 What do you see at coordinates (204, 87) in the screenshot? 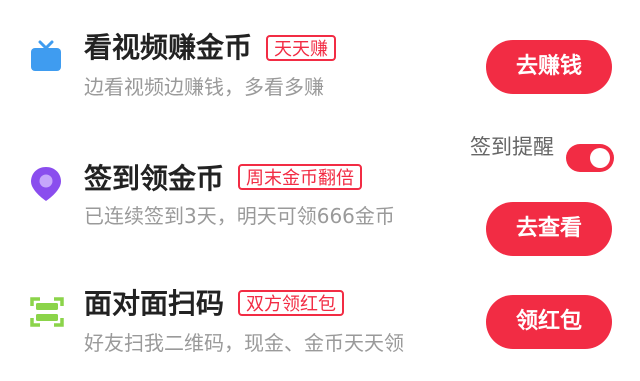
I see `task-subtitle: 边看视频边赚钱，多看多赚` at bounding box center [204, 87].